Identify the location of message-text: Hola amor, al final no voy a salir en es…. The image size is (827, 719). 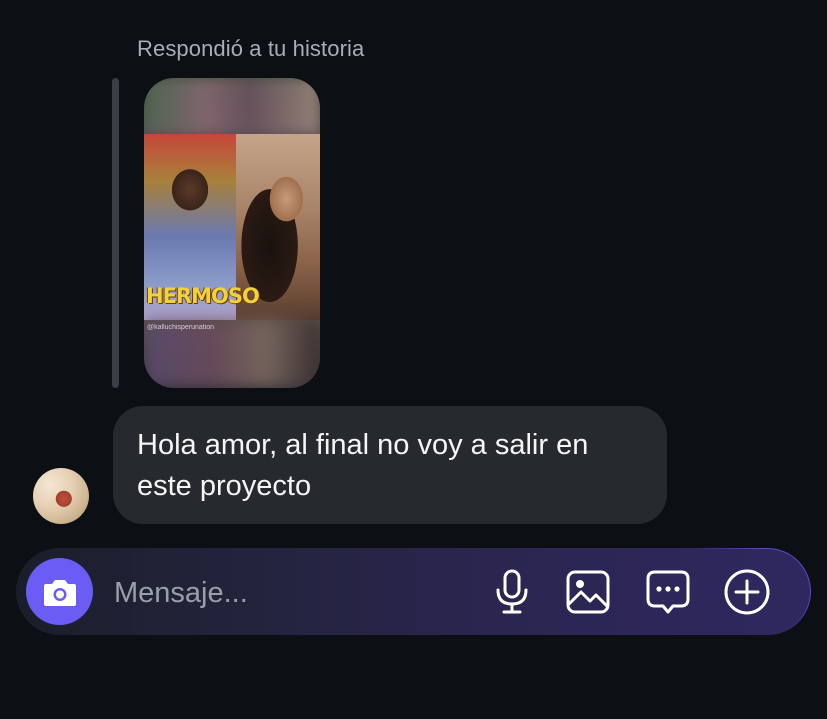
(363, 465).